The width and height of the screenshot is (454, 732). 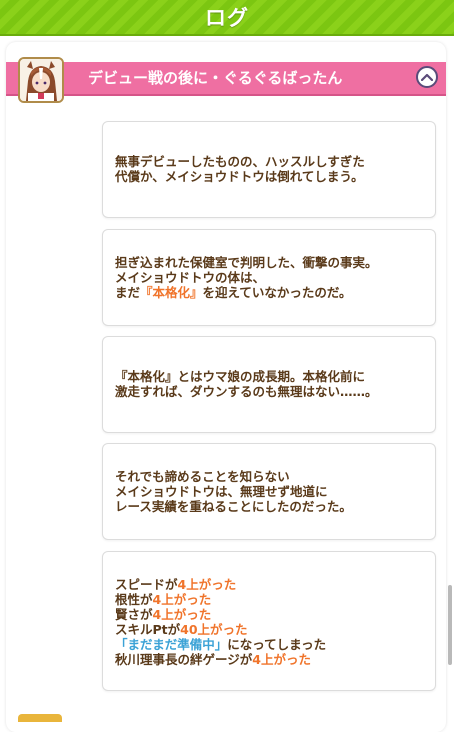 I want to click on chapter-title: デビュー戦の後に・ぐるぐるばったん, so click(x=215, y=78).